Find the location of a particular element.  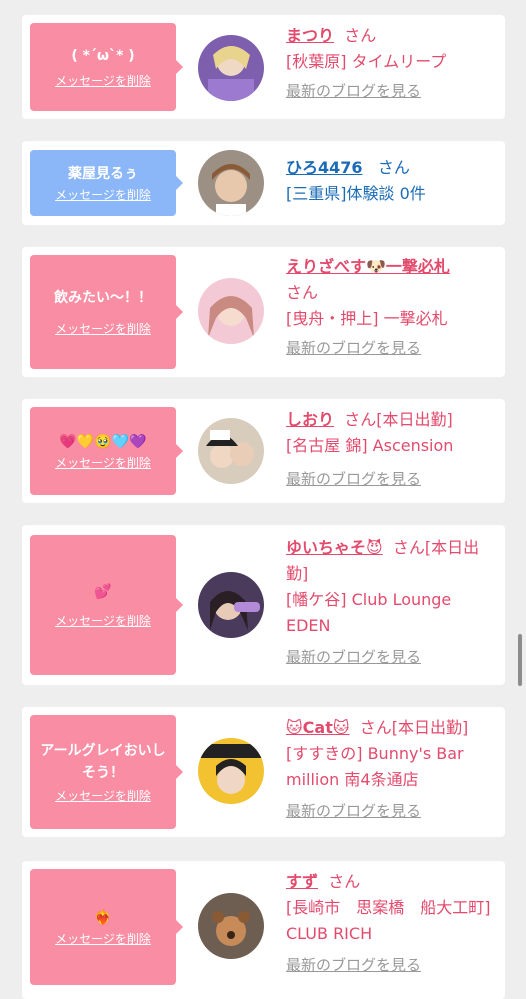

message-bubble: アールグレイおいしそう！ メッセージを削除 is located at coordinates (106, 772).